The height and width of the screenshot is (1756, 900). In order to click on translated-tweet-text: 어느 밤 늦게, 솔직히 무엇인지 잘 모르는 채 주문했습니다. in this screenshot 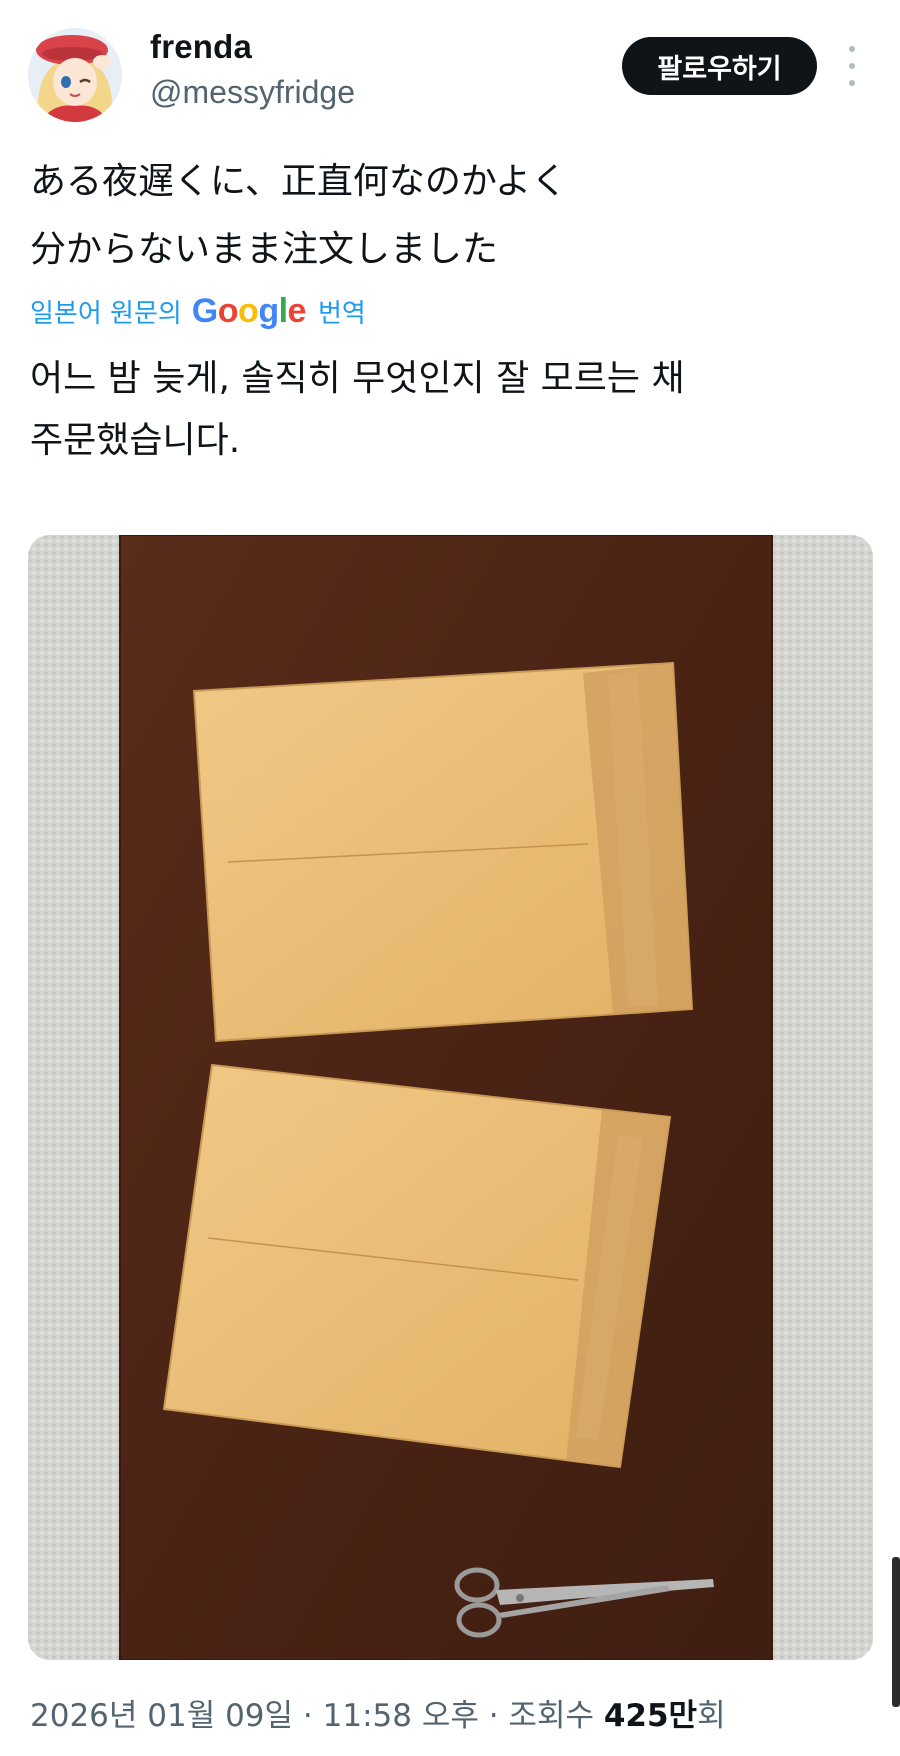, I will do `click(357, 409)`.